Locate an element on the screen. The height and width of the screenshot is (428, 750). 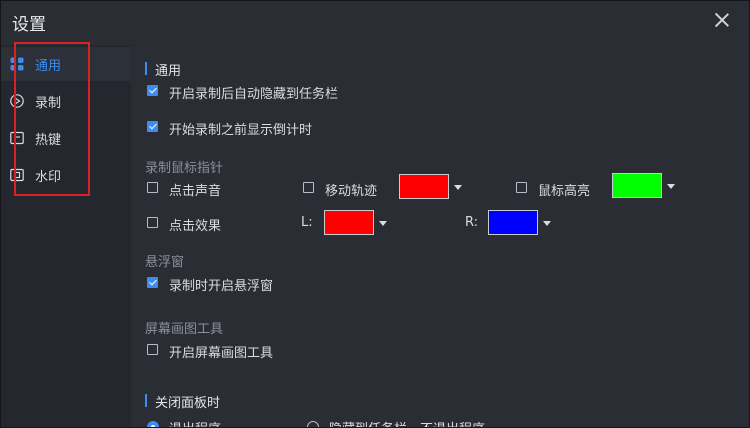
sidebar-item-hotkeys: 热键 is located at coordinates (66, 138).